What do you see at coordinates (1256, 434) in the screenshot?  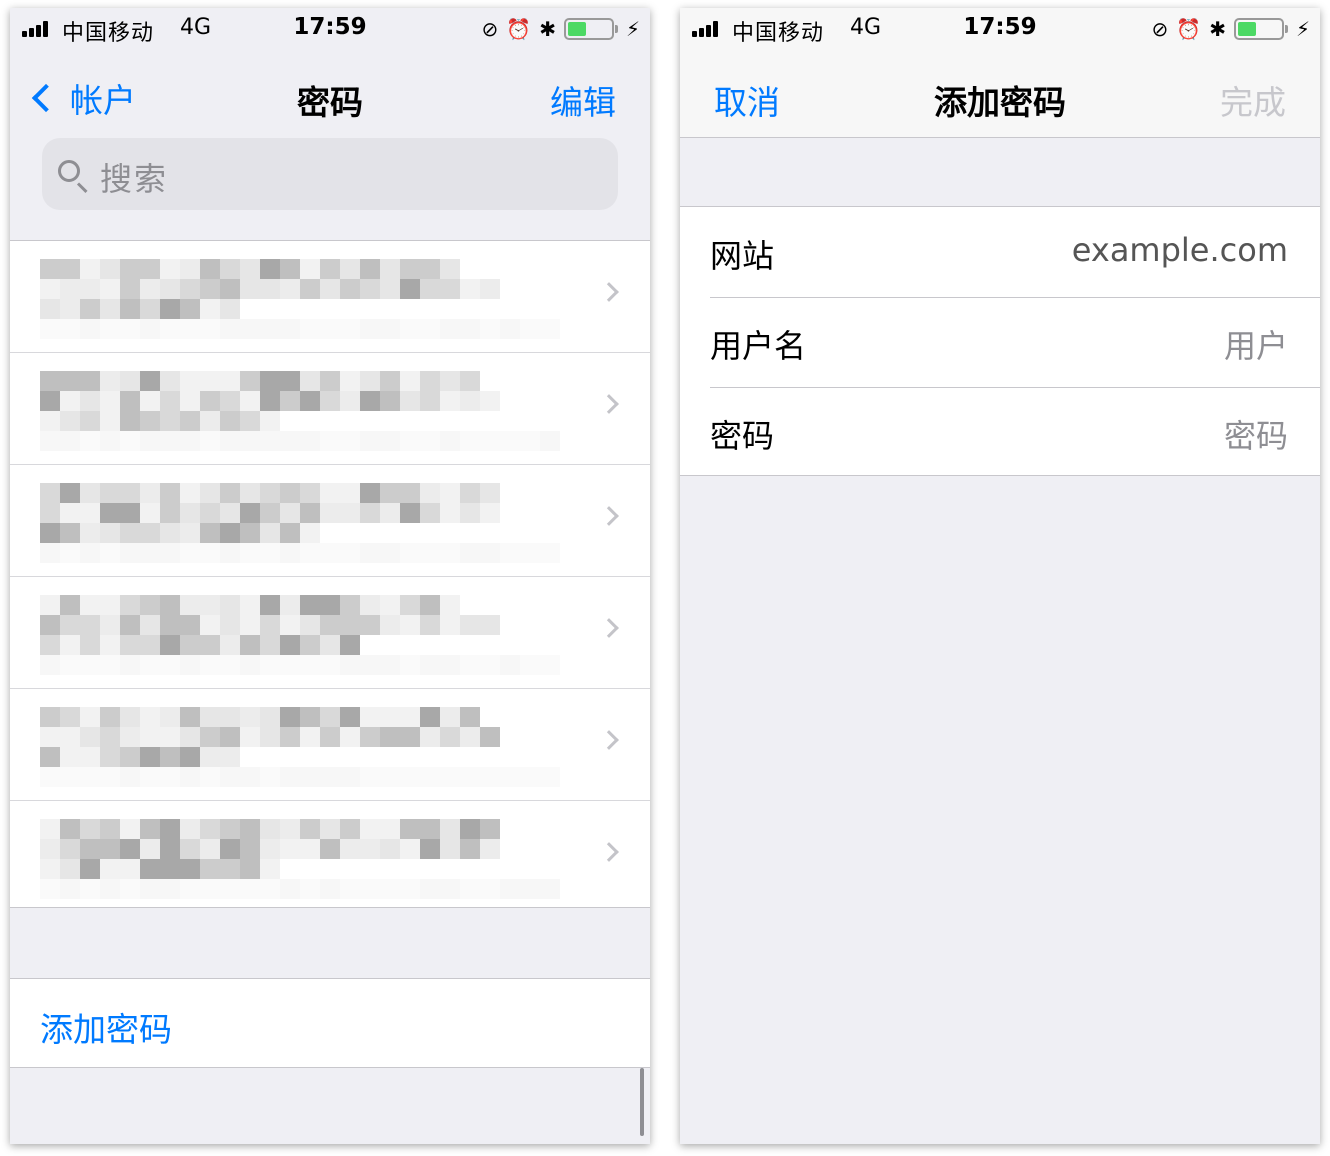 I see `password-field: 密码` at bounding box center [1256, 434].